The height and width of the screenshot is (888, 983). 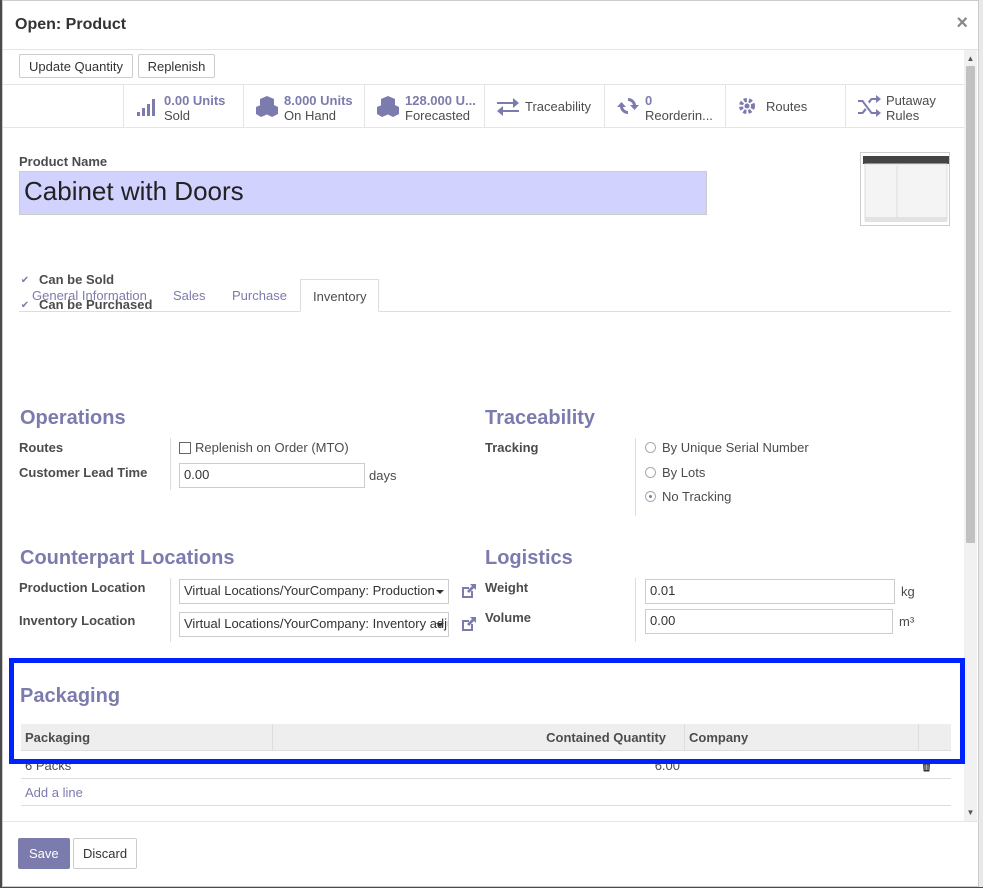 I want to click on random-icon, so click(x=869, y=106).